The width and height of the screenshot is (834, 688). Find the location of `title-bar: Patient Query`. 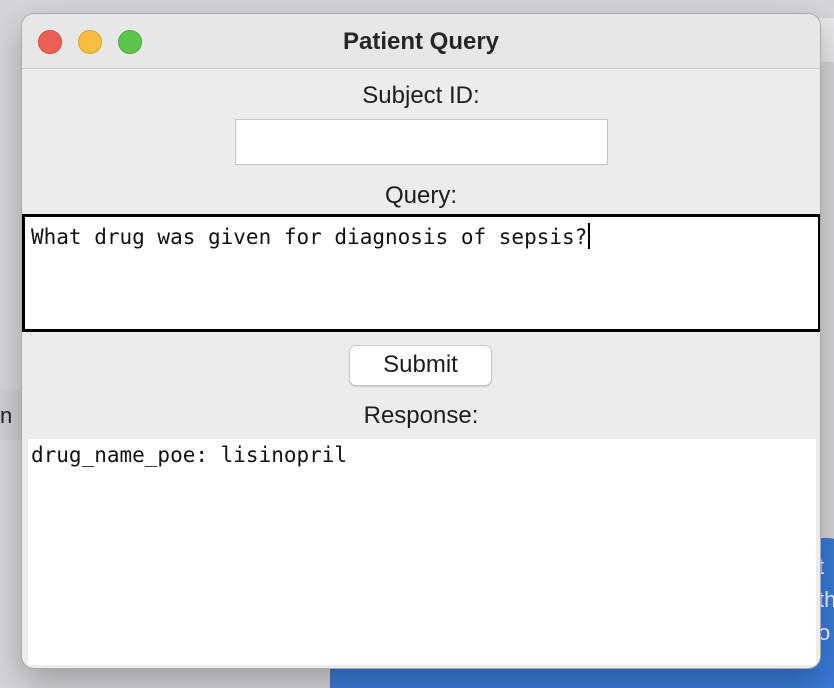

title-bar: Patient Query is located at coordinates (421, 41).